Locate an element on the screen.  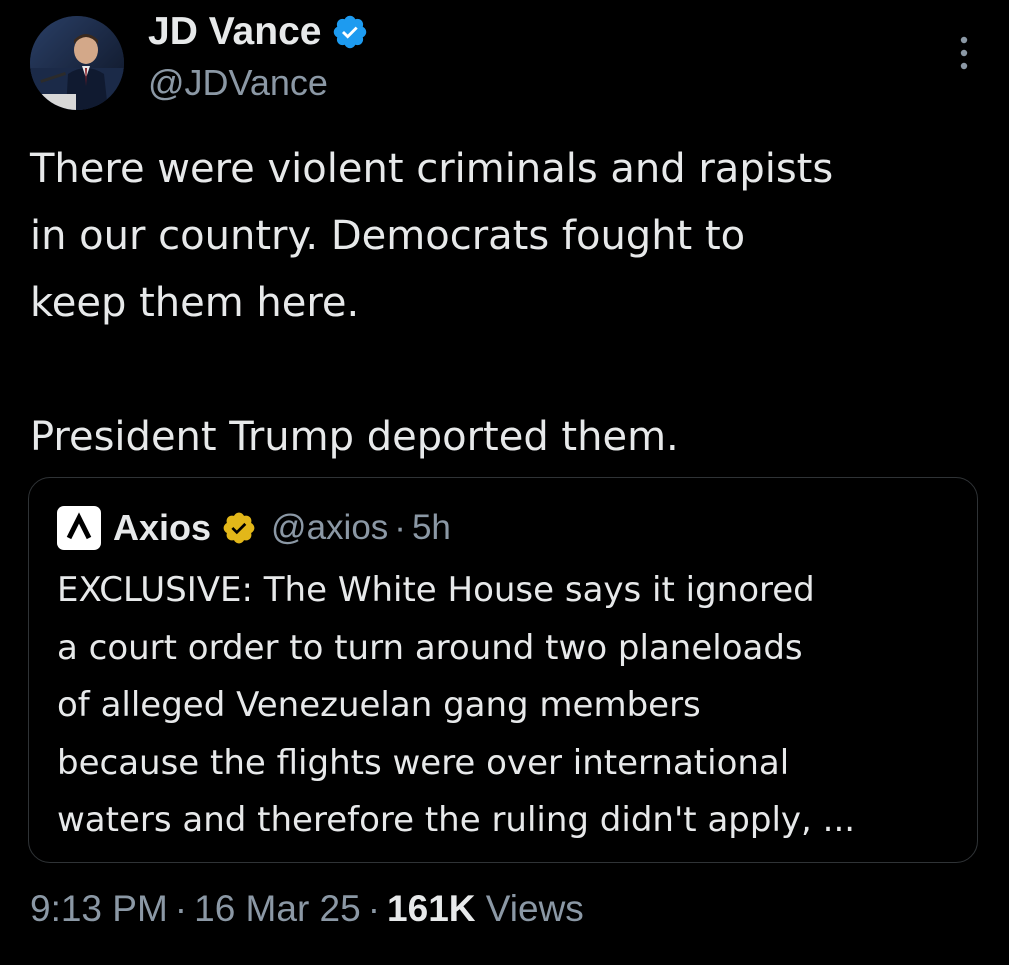
views-count: 161K is located at coordinates (431, 908).